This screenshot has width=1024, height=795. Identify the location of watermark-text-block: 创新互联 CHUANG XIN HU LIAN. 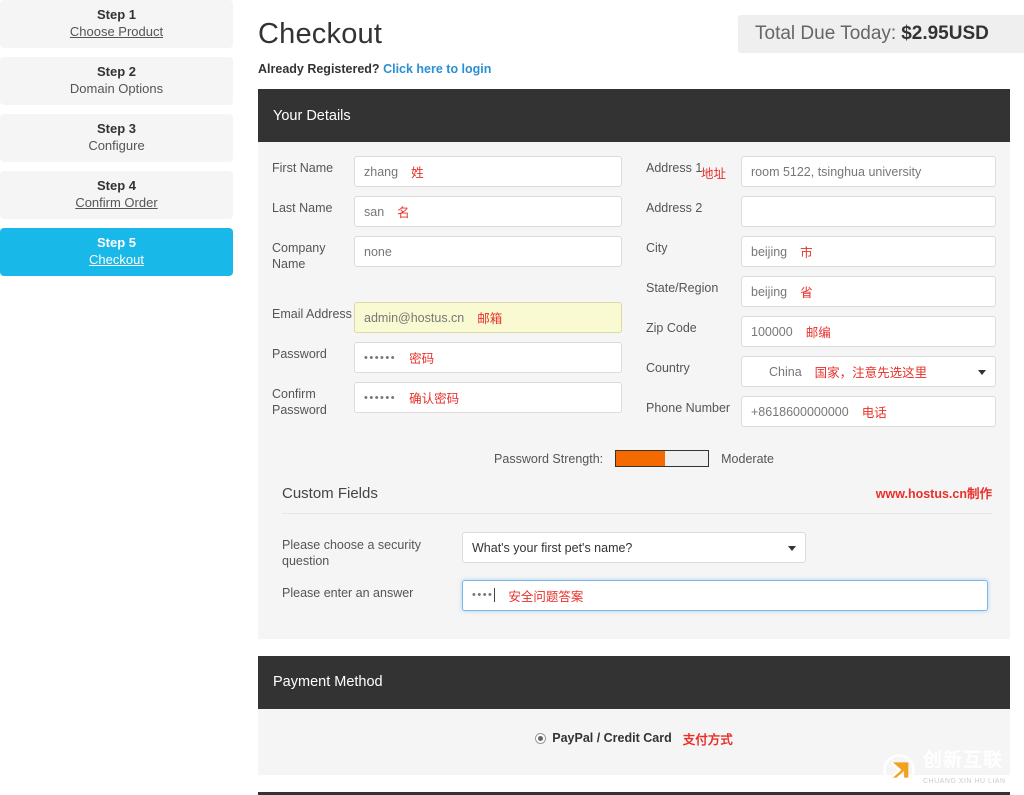
(964, 769).